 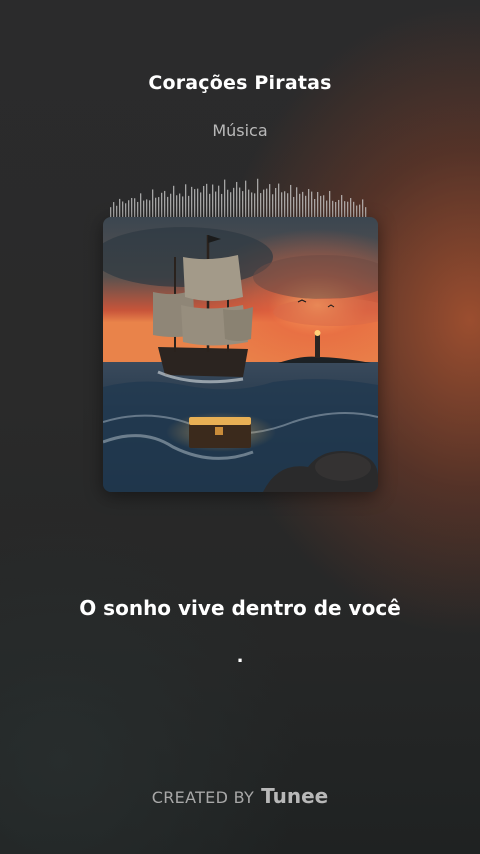 What do you see at coordinates (203, 797) in the screenshot?
I see `created-by-label: CREATED BY` at bounding box center [203, 797].